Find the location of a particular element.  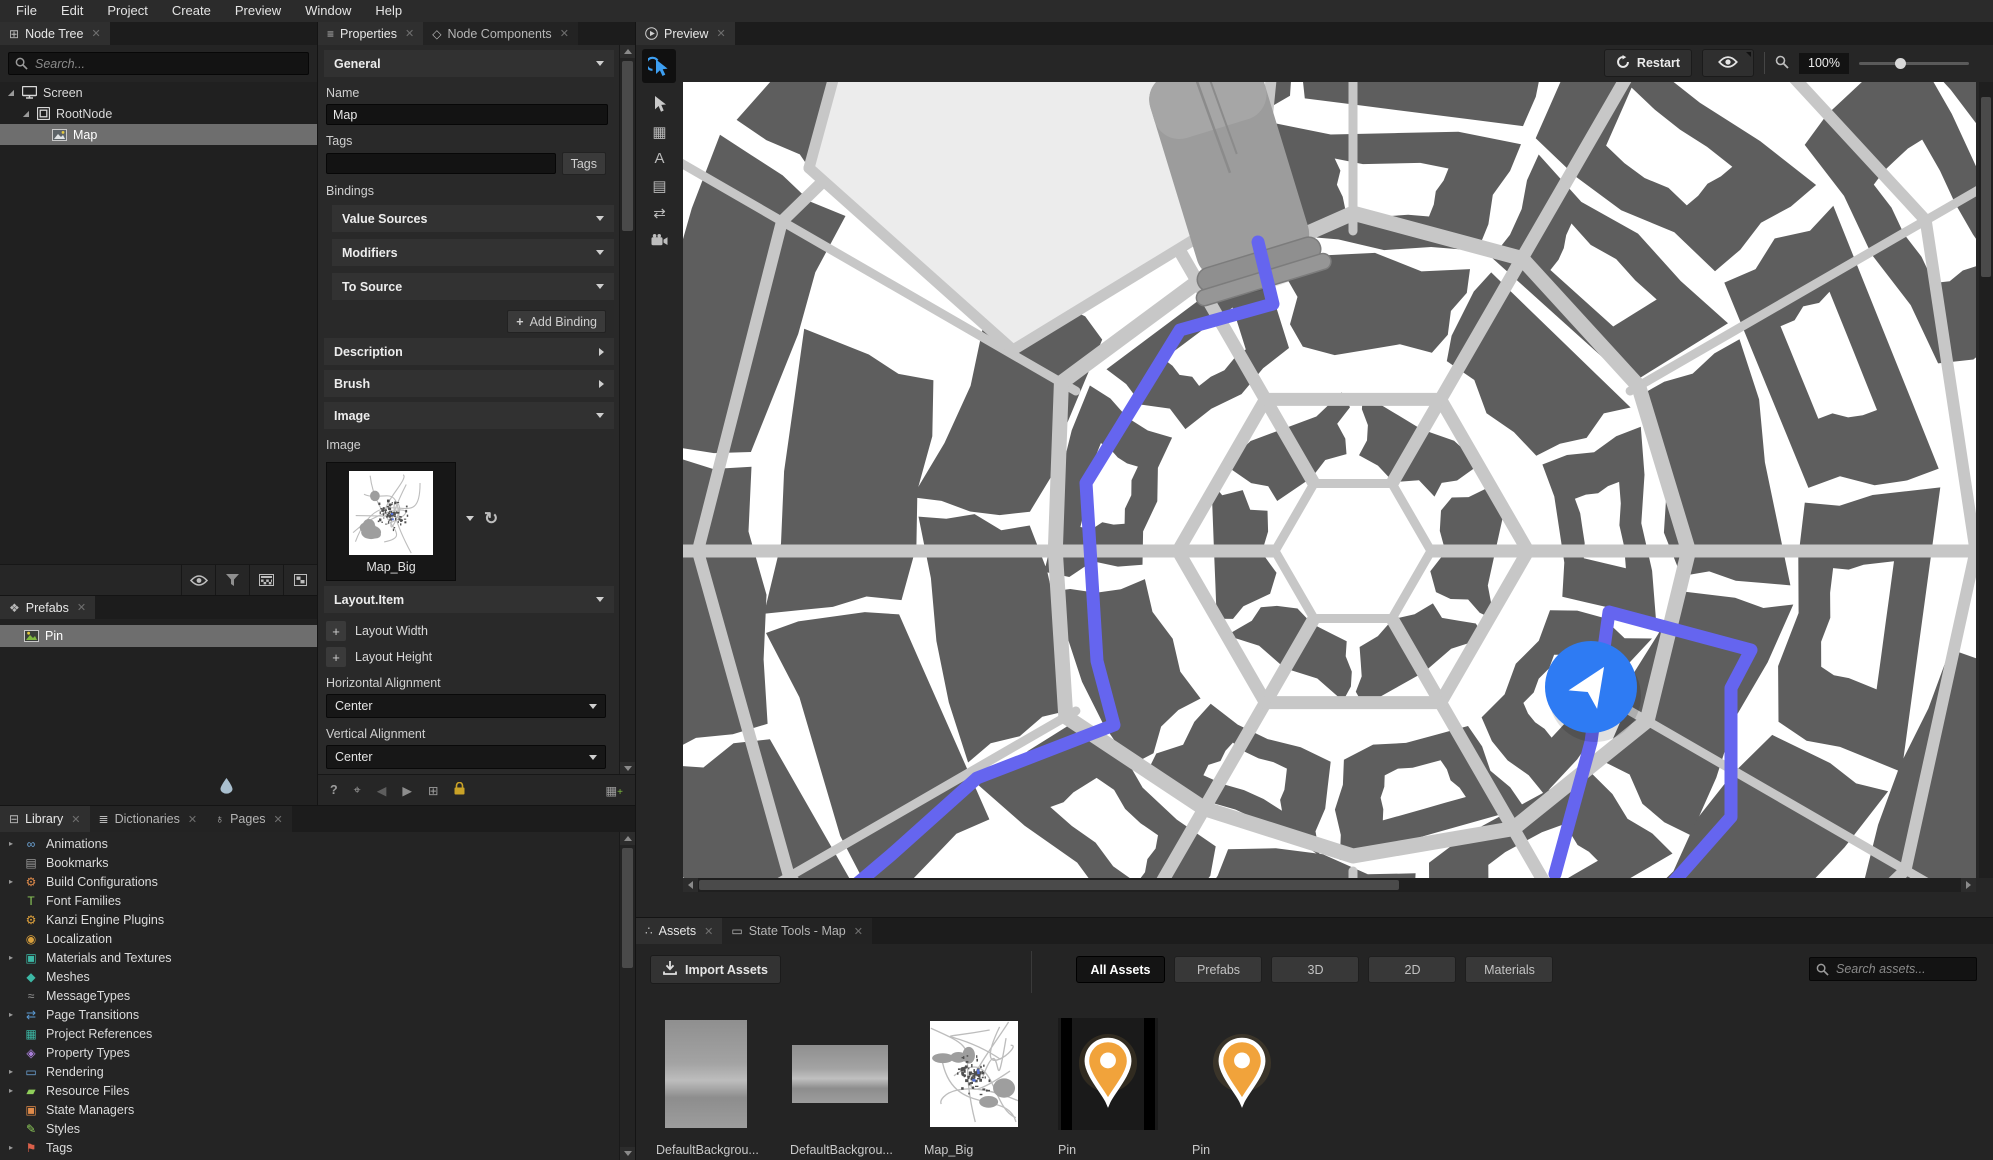

tags-field is located at coordinates (441, 163).